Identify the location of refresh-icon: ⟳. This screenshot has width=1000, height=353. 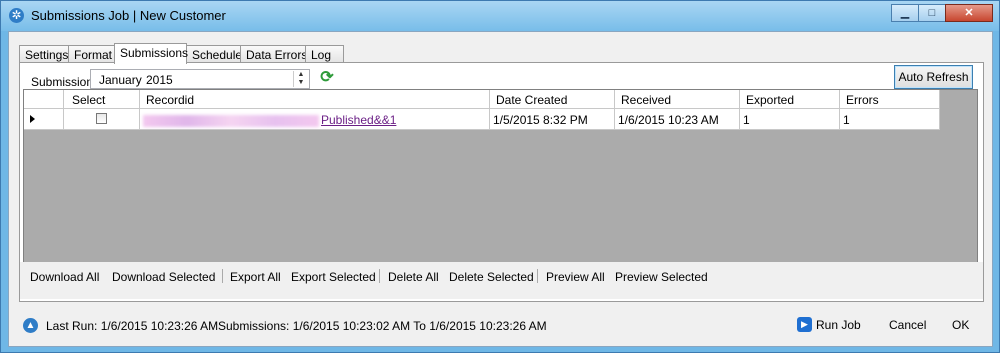
(327, 78).